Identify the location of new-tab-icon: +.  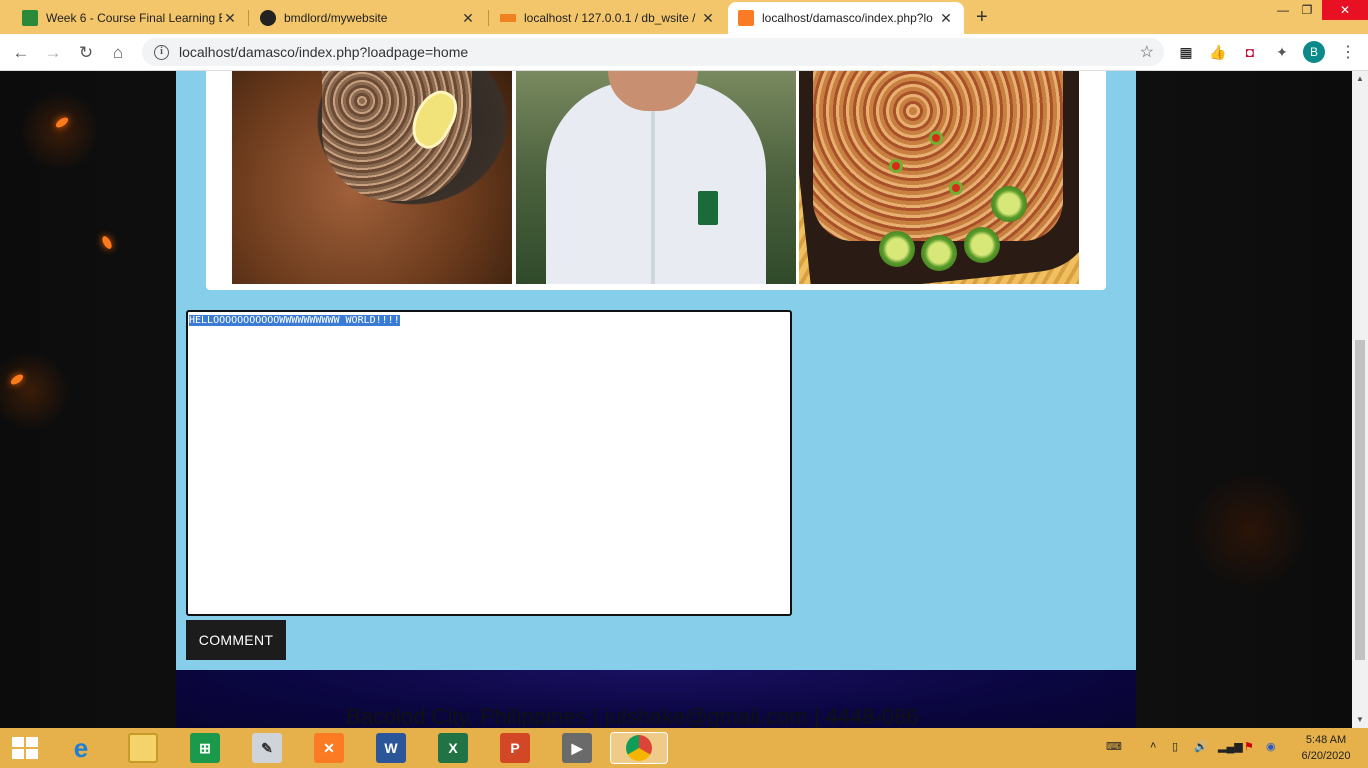
(982, 17).